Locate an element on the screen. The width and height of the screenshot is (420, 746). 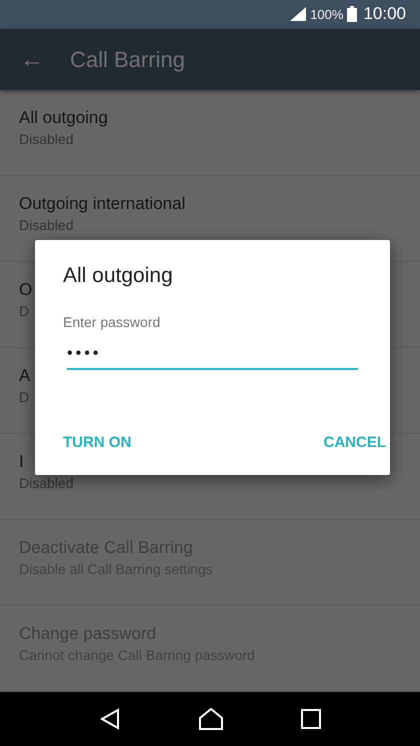
clock: 10:00 is located at coordinates (384, 14).